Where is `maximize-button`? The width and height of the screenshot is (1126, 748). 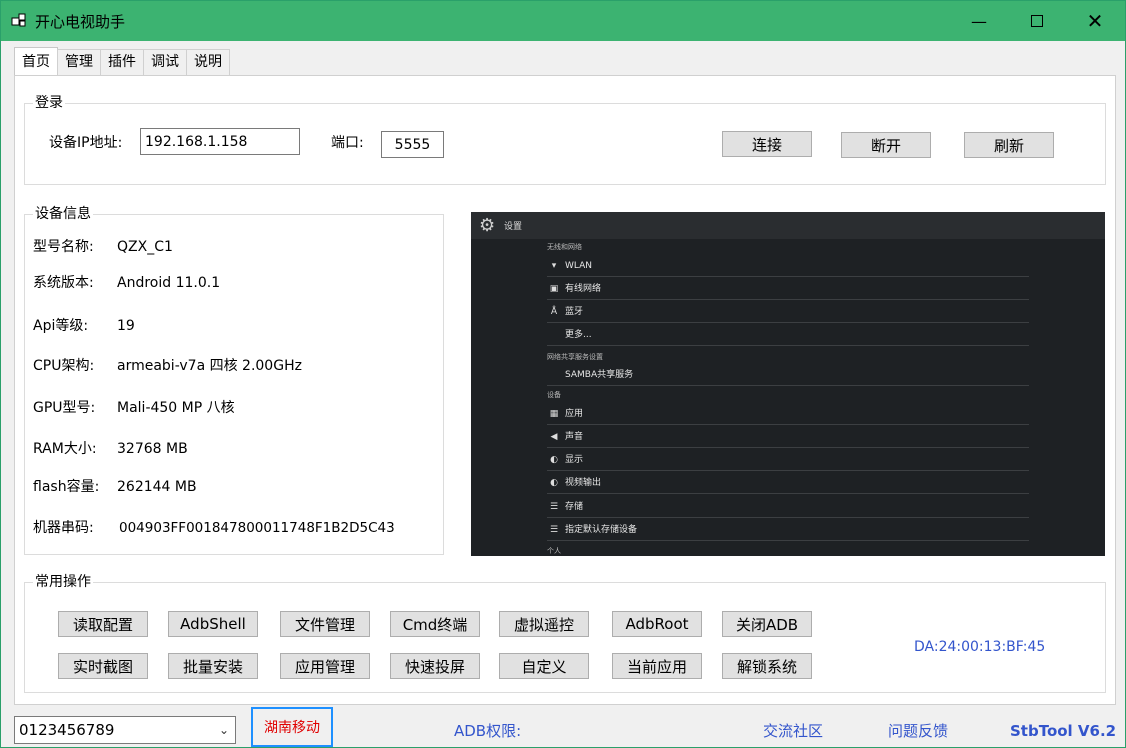
maximize-button is located at coordinates (1037, 21).